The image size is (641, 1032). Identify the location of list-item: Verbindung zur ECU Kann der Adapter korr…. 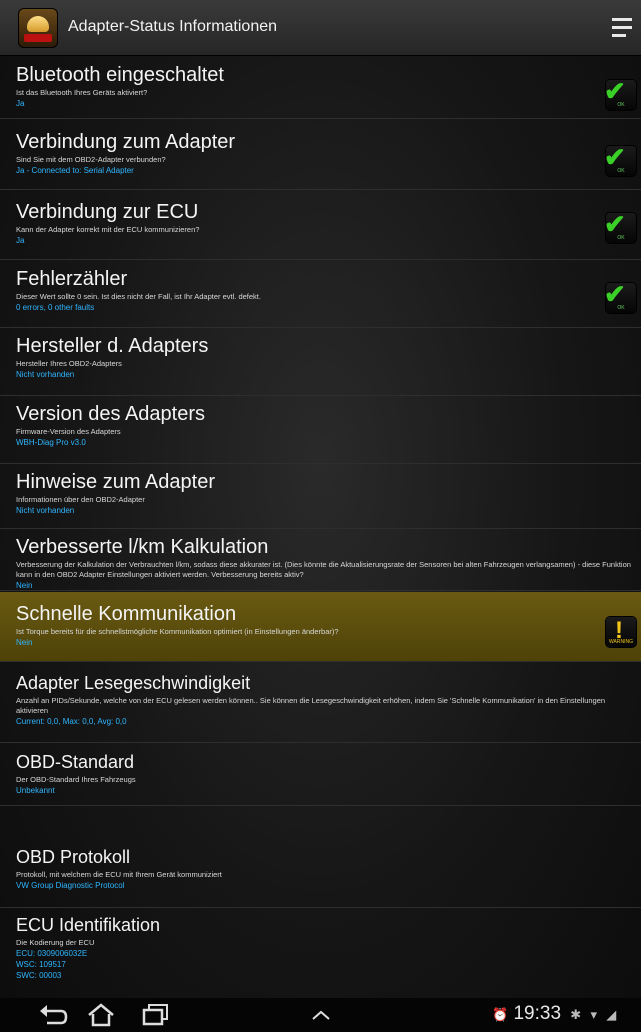
(320, 225).